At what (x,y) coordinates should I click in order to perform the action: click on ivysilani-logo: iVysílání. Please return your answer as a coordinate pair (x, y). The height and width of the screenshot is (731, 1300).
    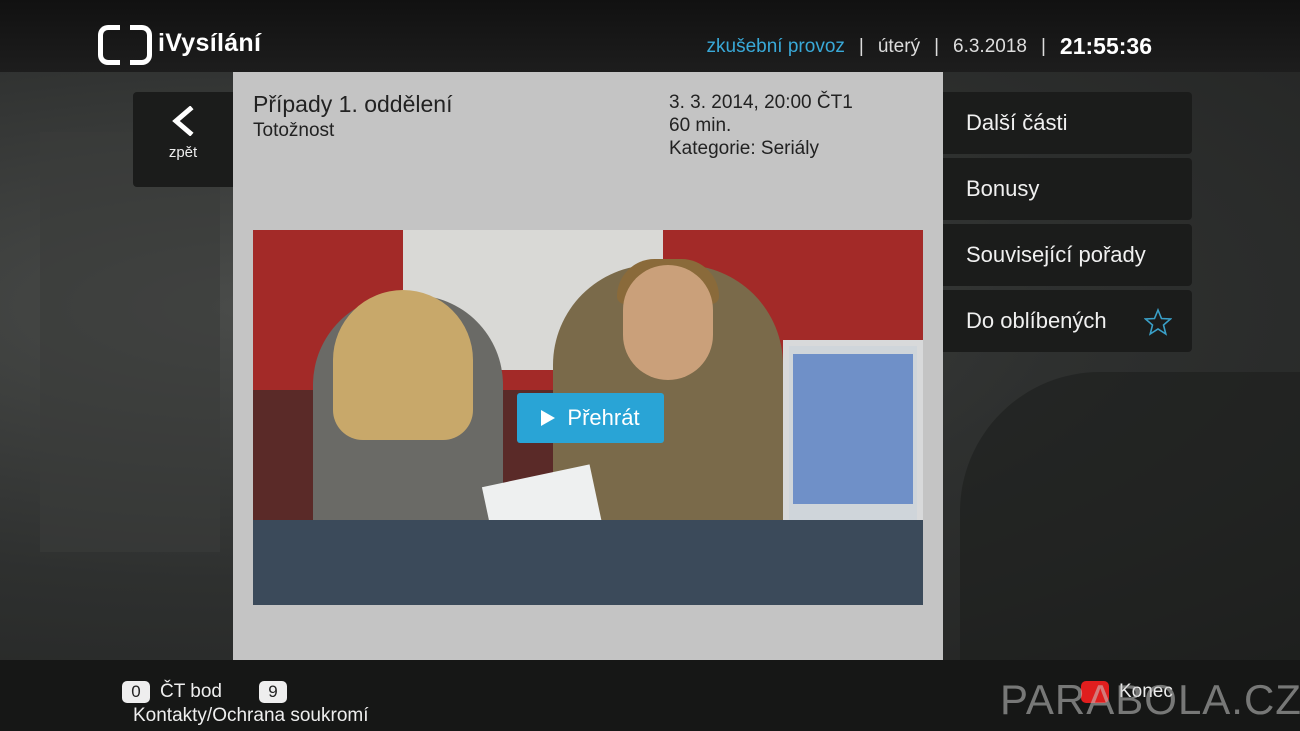
    Looking at the image, I should click on (180, 44).